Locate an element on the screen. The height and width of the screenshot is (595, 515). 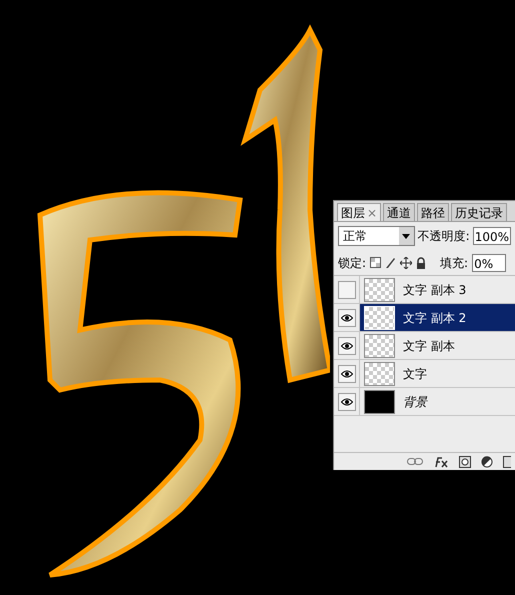
mask-icon is located at coordinates (465, 462).